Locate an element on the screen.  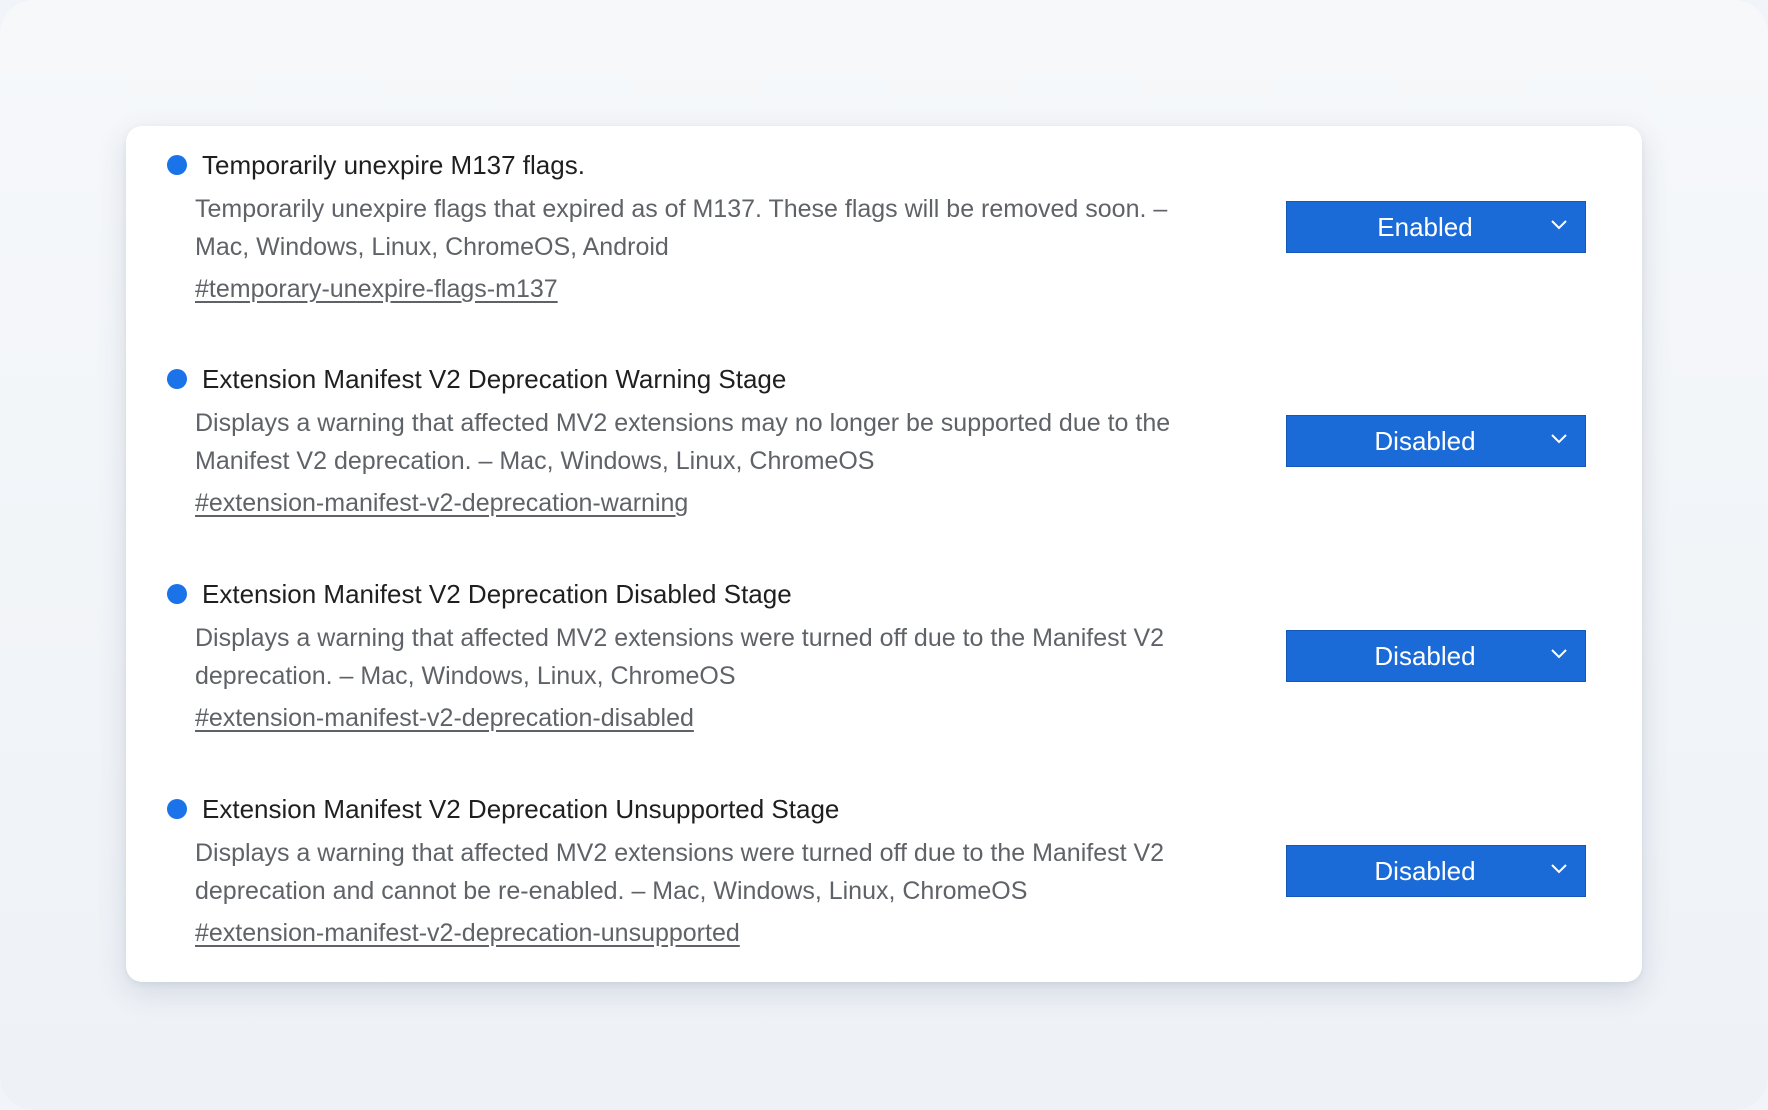
flag-state-select: Enabled is located at coordinates (1436, 227).